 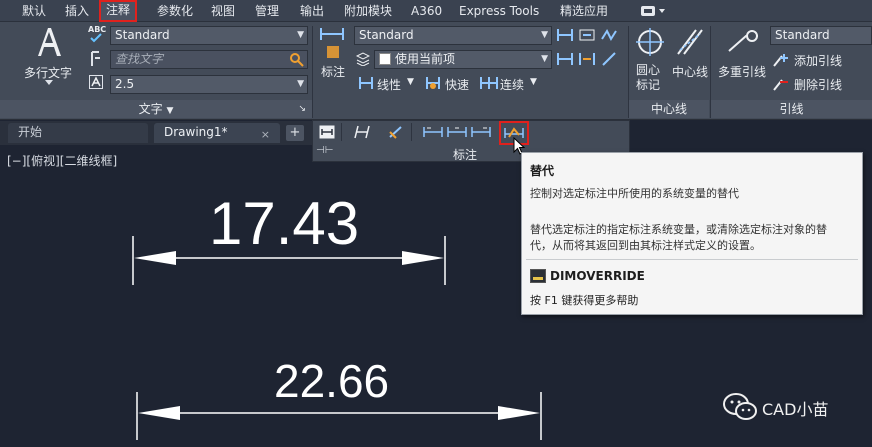 What do you see at coordinates (740, 406) in the screenshot?
I see `wechat-icon` at bounding box center [740, 406].